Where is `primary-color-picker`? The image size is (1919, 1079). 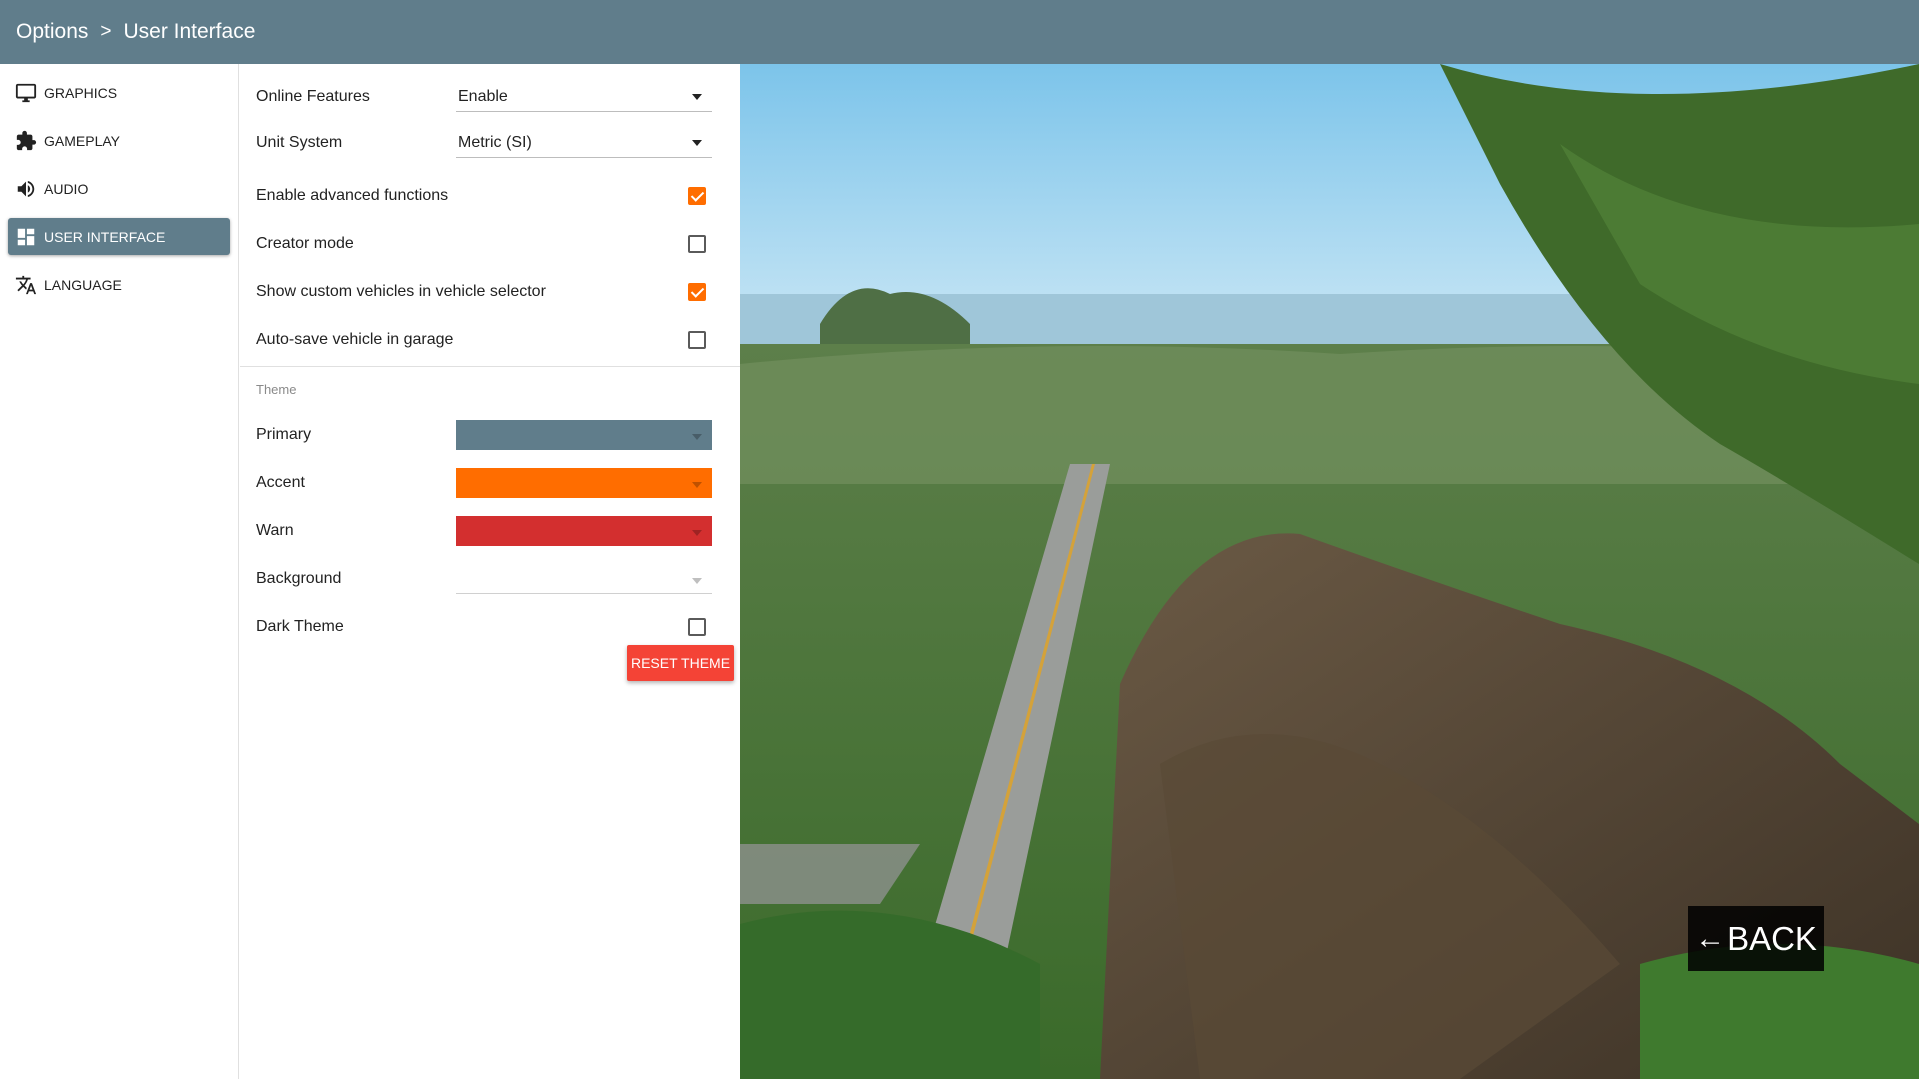
primary-color-picker is located at coordinates (584, 435).